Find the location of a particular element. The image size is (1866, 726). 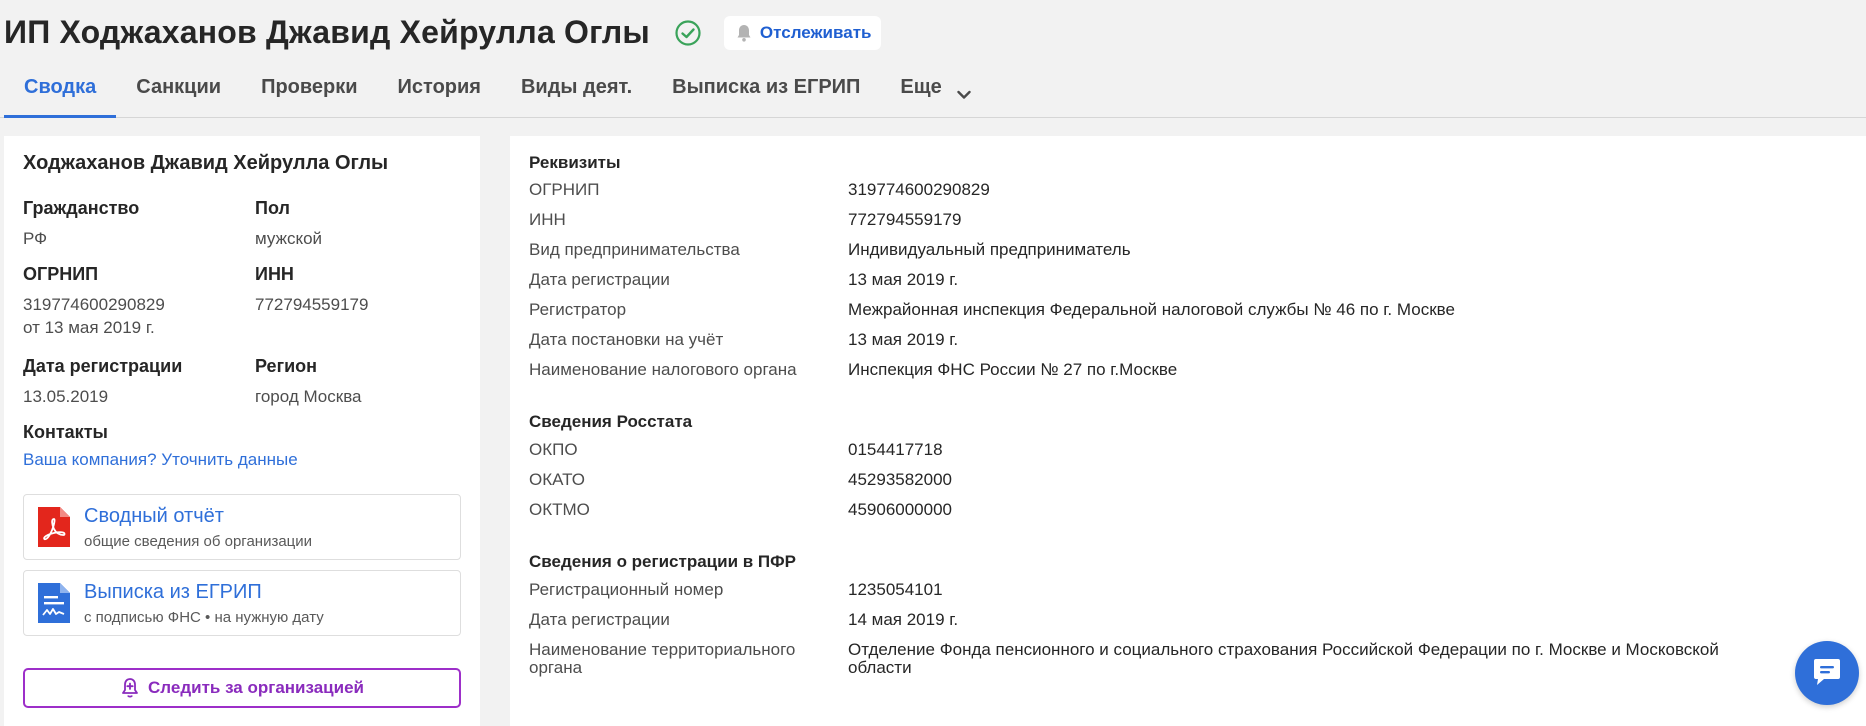

requisites-value: Инспекция ФНС России № 27 по г.Москве is located at coordinates (1013, 369).